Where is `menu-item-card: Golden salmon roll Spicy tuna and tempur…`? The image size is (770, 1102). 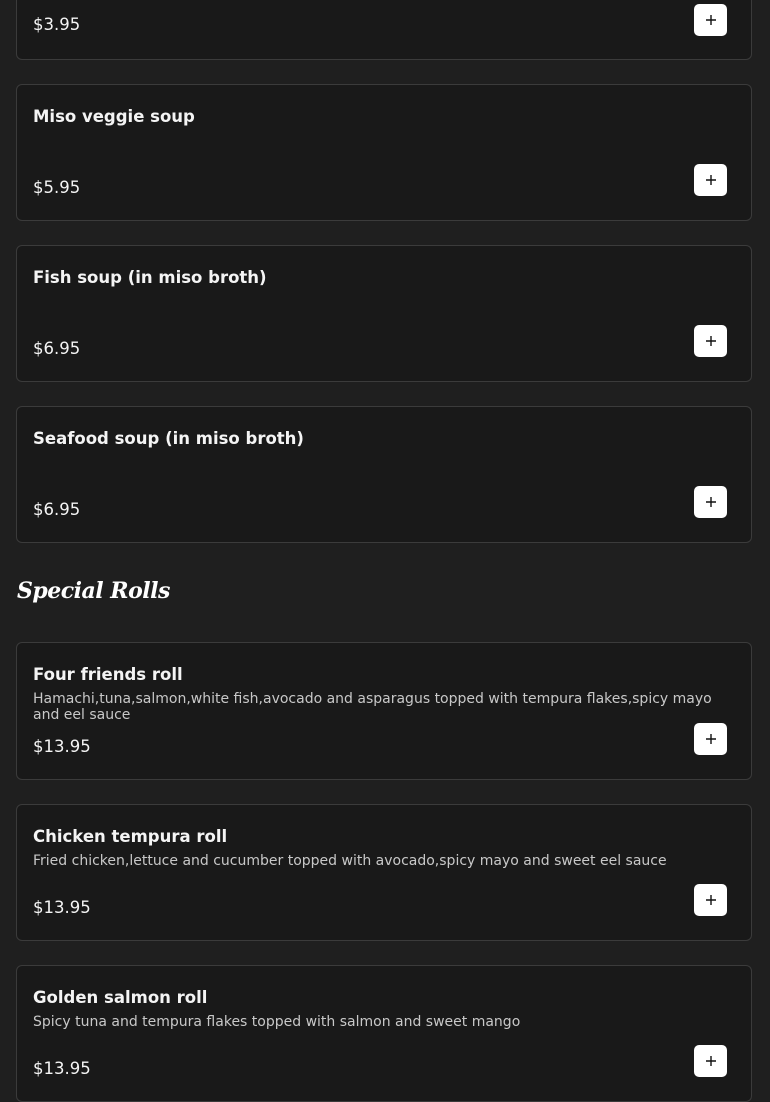
menu-item-card: Golden salmon roll Spicy tuna and tempur… is located at coordinates (384, 1033).